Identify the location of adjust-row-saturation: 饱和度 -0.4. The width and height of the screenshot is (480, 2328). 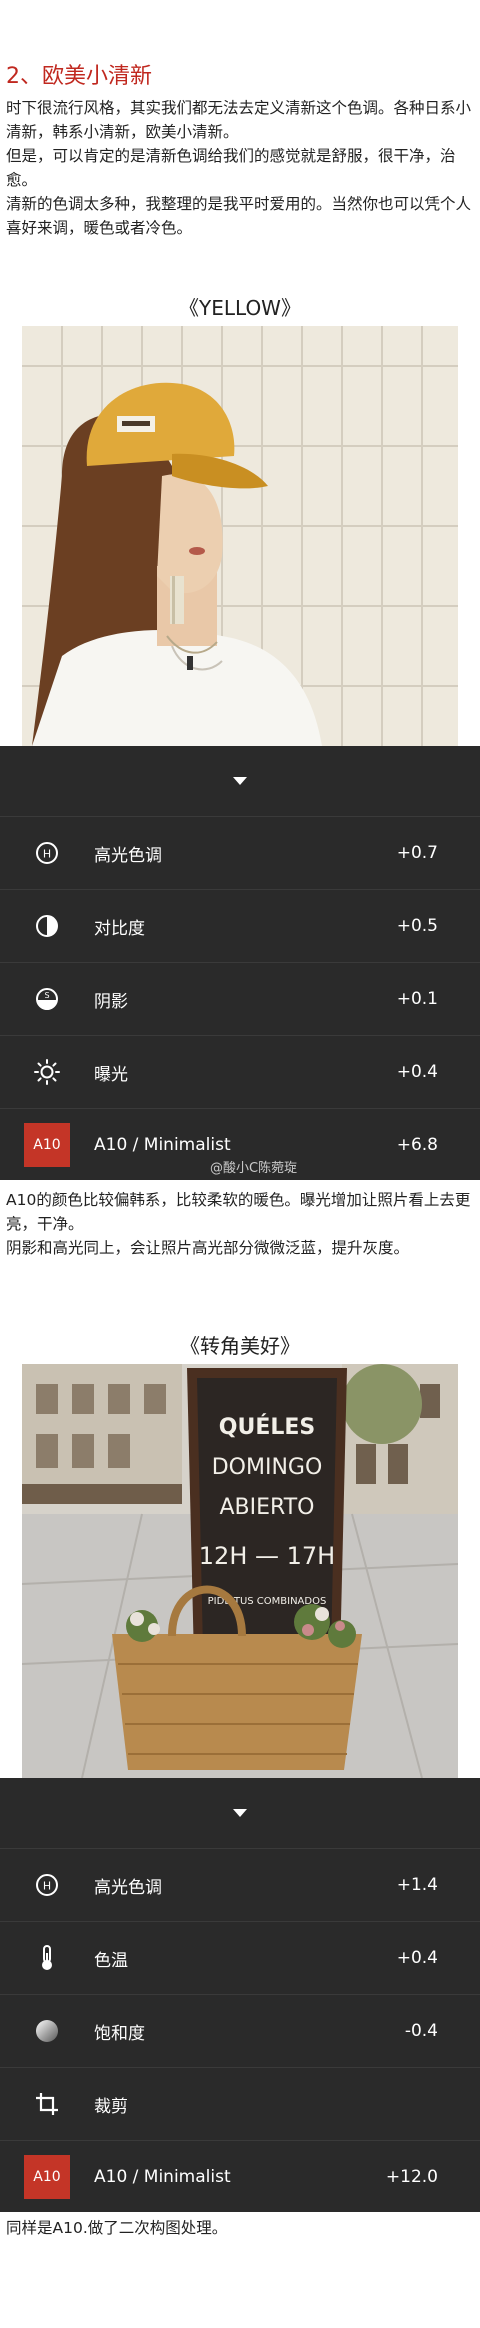
(240, 2031).